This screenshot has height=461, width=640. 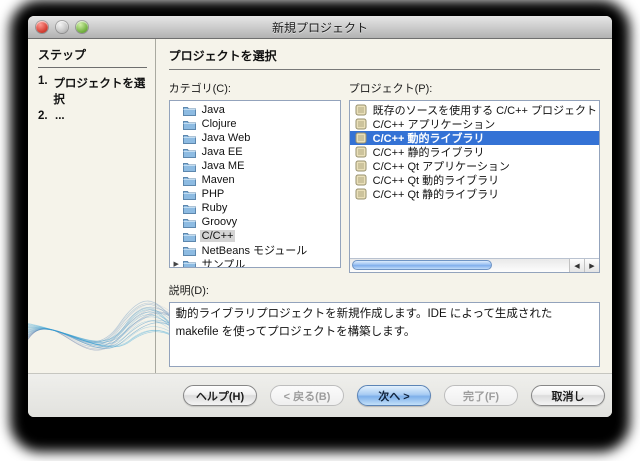 I want to click on description-label: 説明(D):, so click(x=188, y=291).